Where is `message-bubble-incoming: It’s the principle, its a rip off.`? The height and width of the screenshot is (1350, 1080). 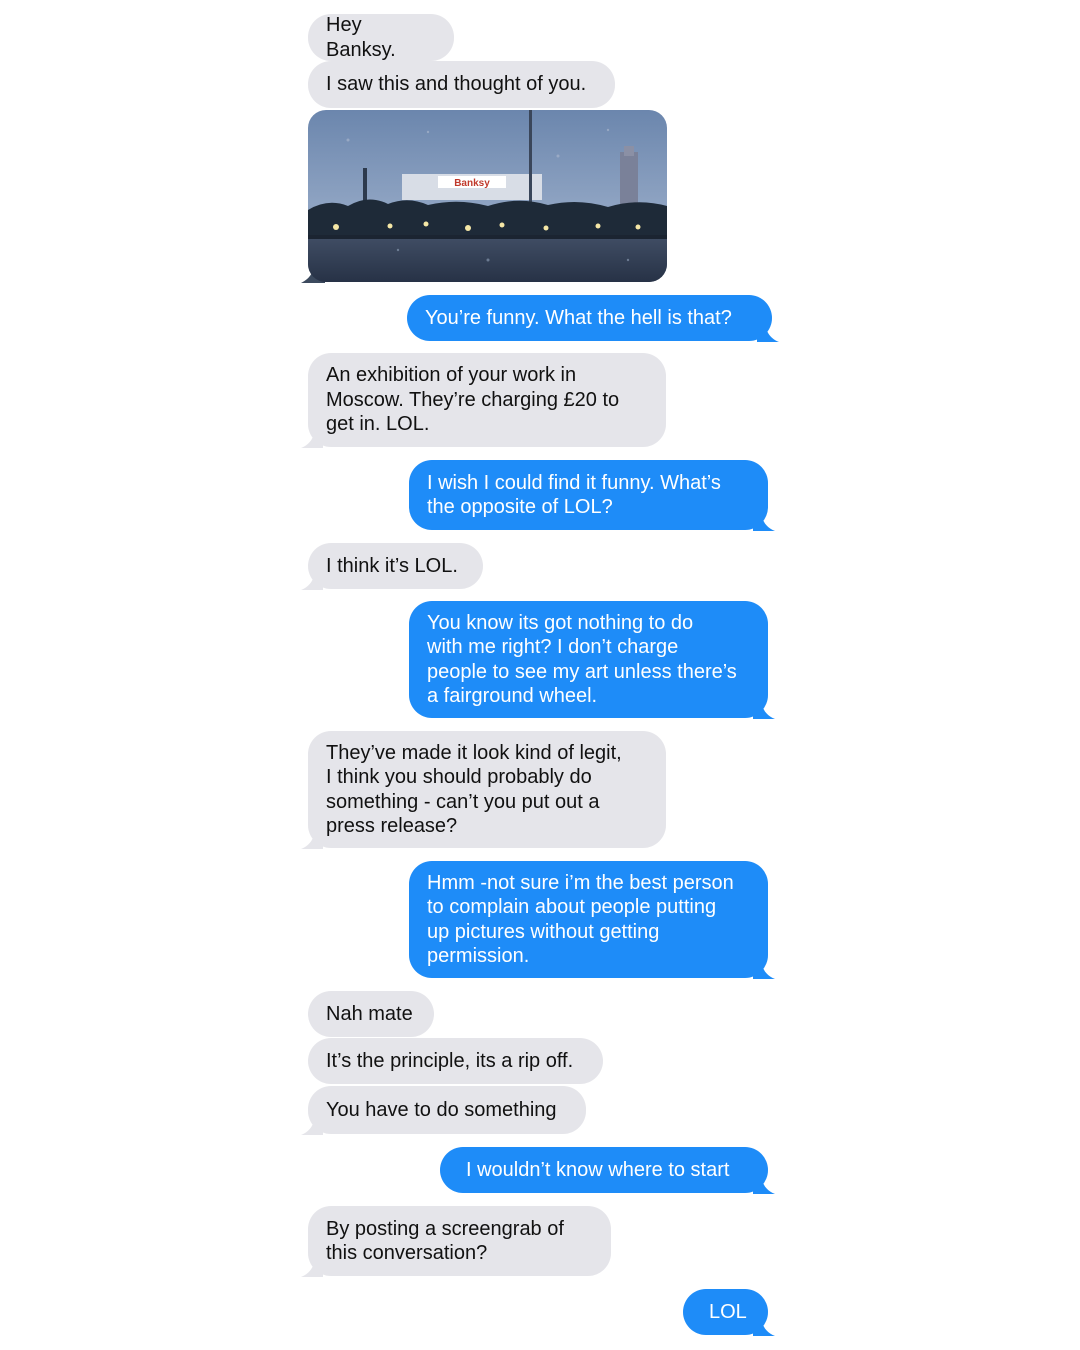 message-bubble-incoming: It’s the principle, its a rip off. is located at coordinates (455, 1061).